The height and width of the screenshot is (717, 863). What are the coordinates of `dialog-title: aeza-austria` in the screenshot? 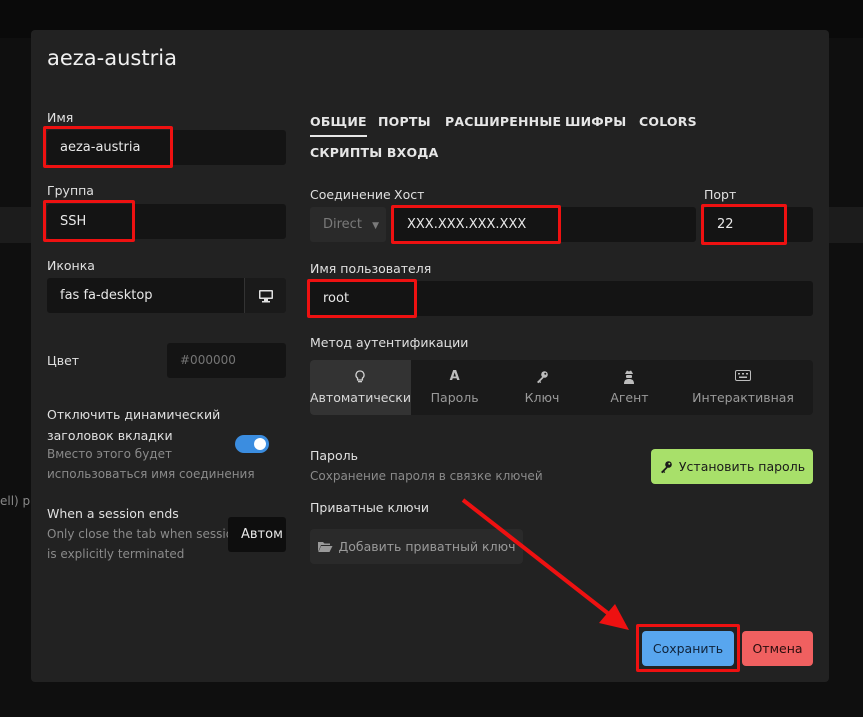 It's located at (112, 58).